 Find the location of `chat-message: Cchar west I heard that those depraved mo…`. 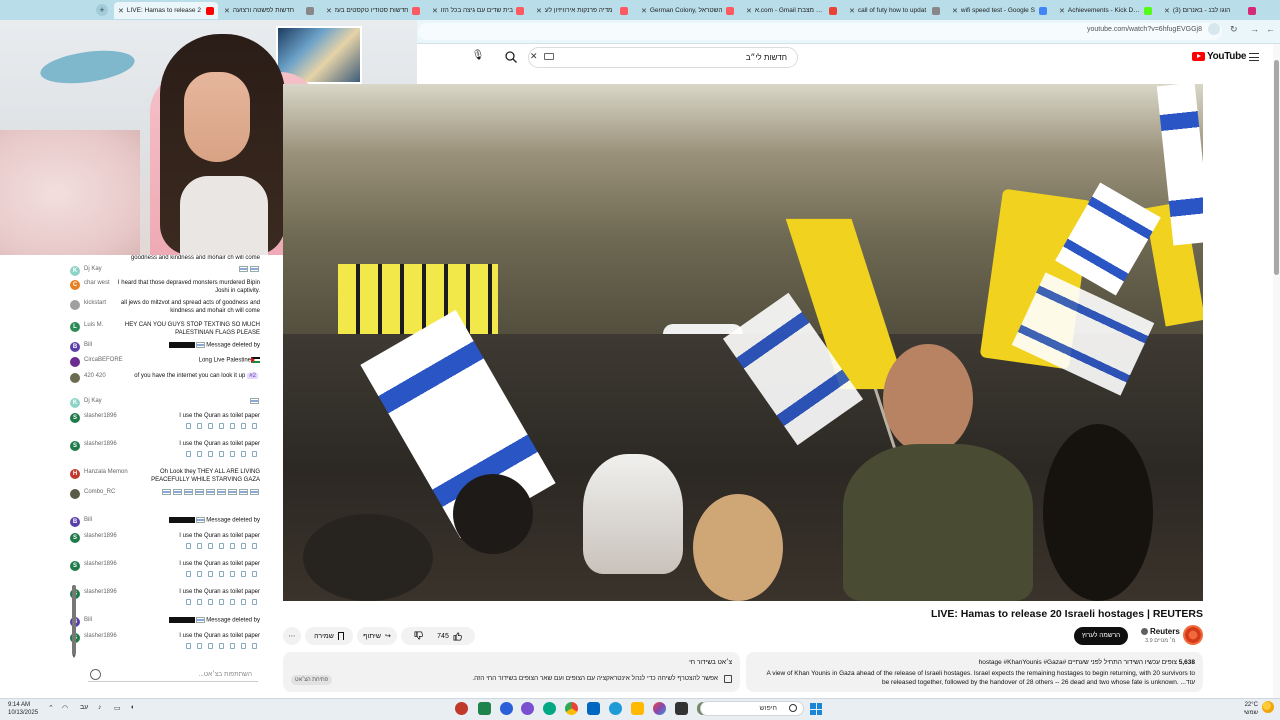

chat-message: Cchar west I heard that those depraved mo… is located at coordinates (165, 287).